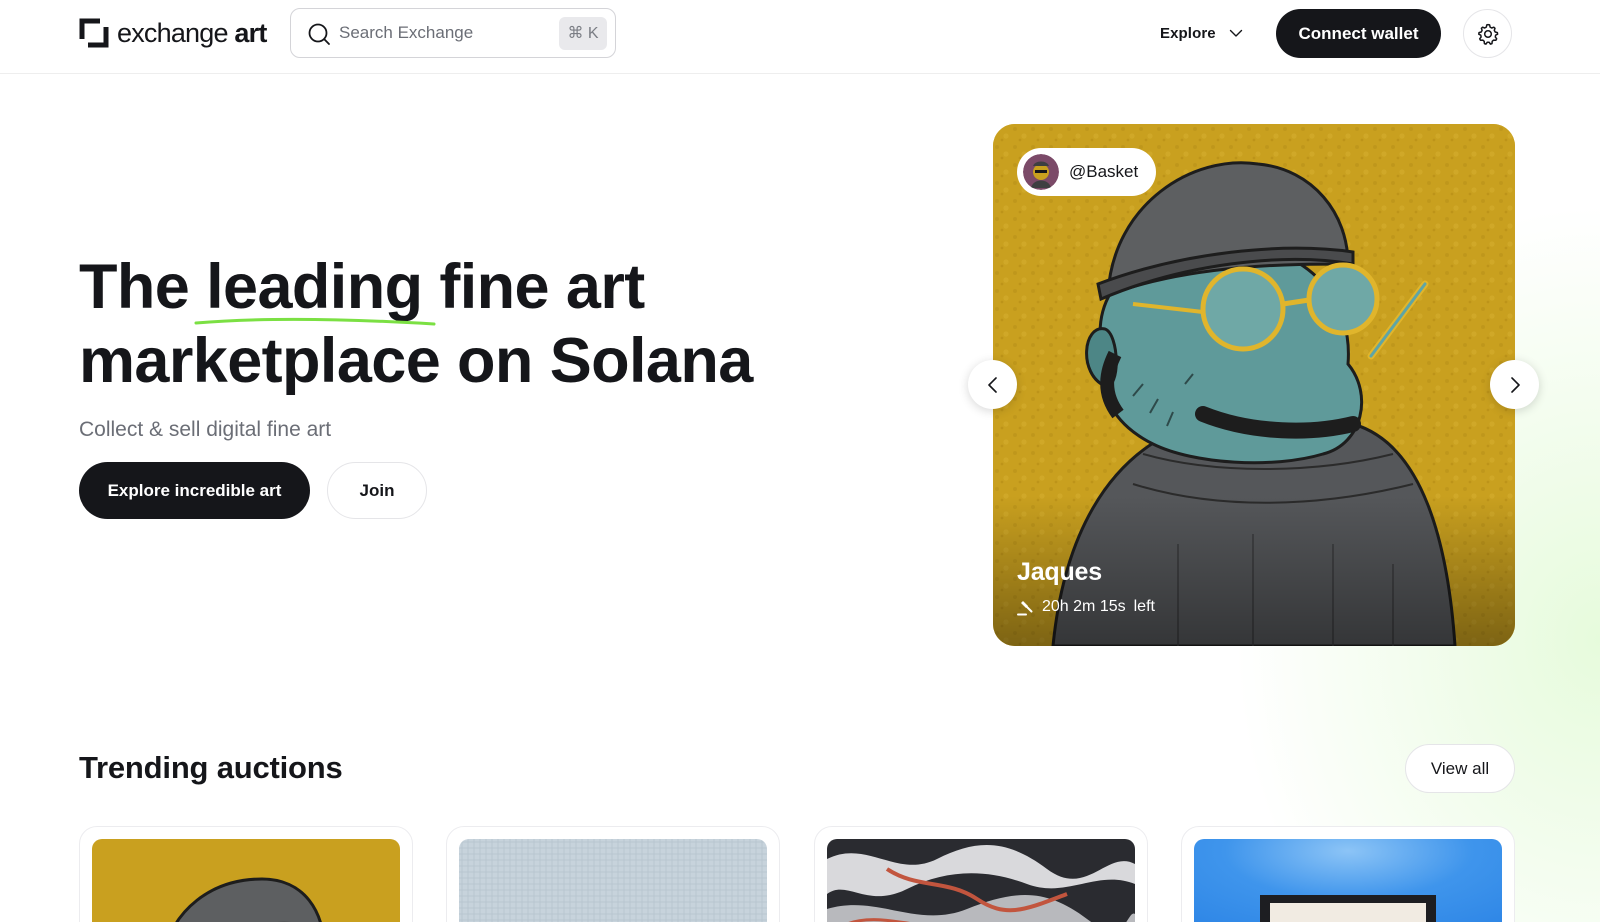 This screenshot has height=922, width=1600. I want to click on carousel-prev-button, so click(992, 384).